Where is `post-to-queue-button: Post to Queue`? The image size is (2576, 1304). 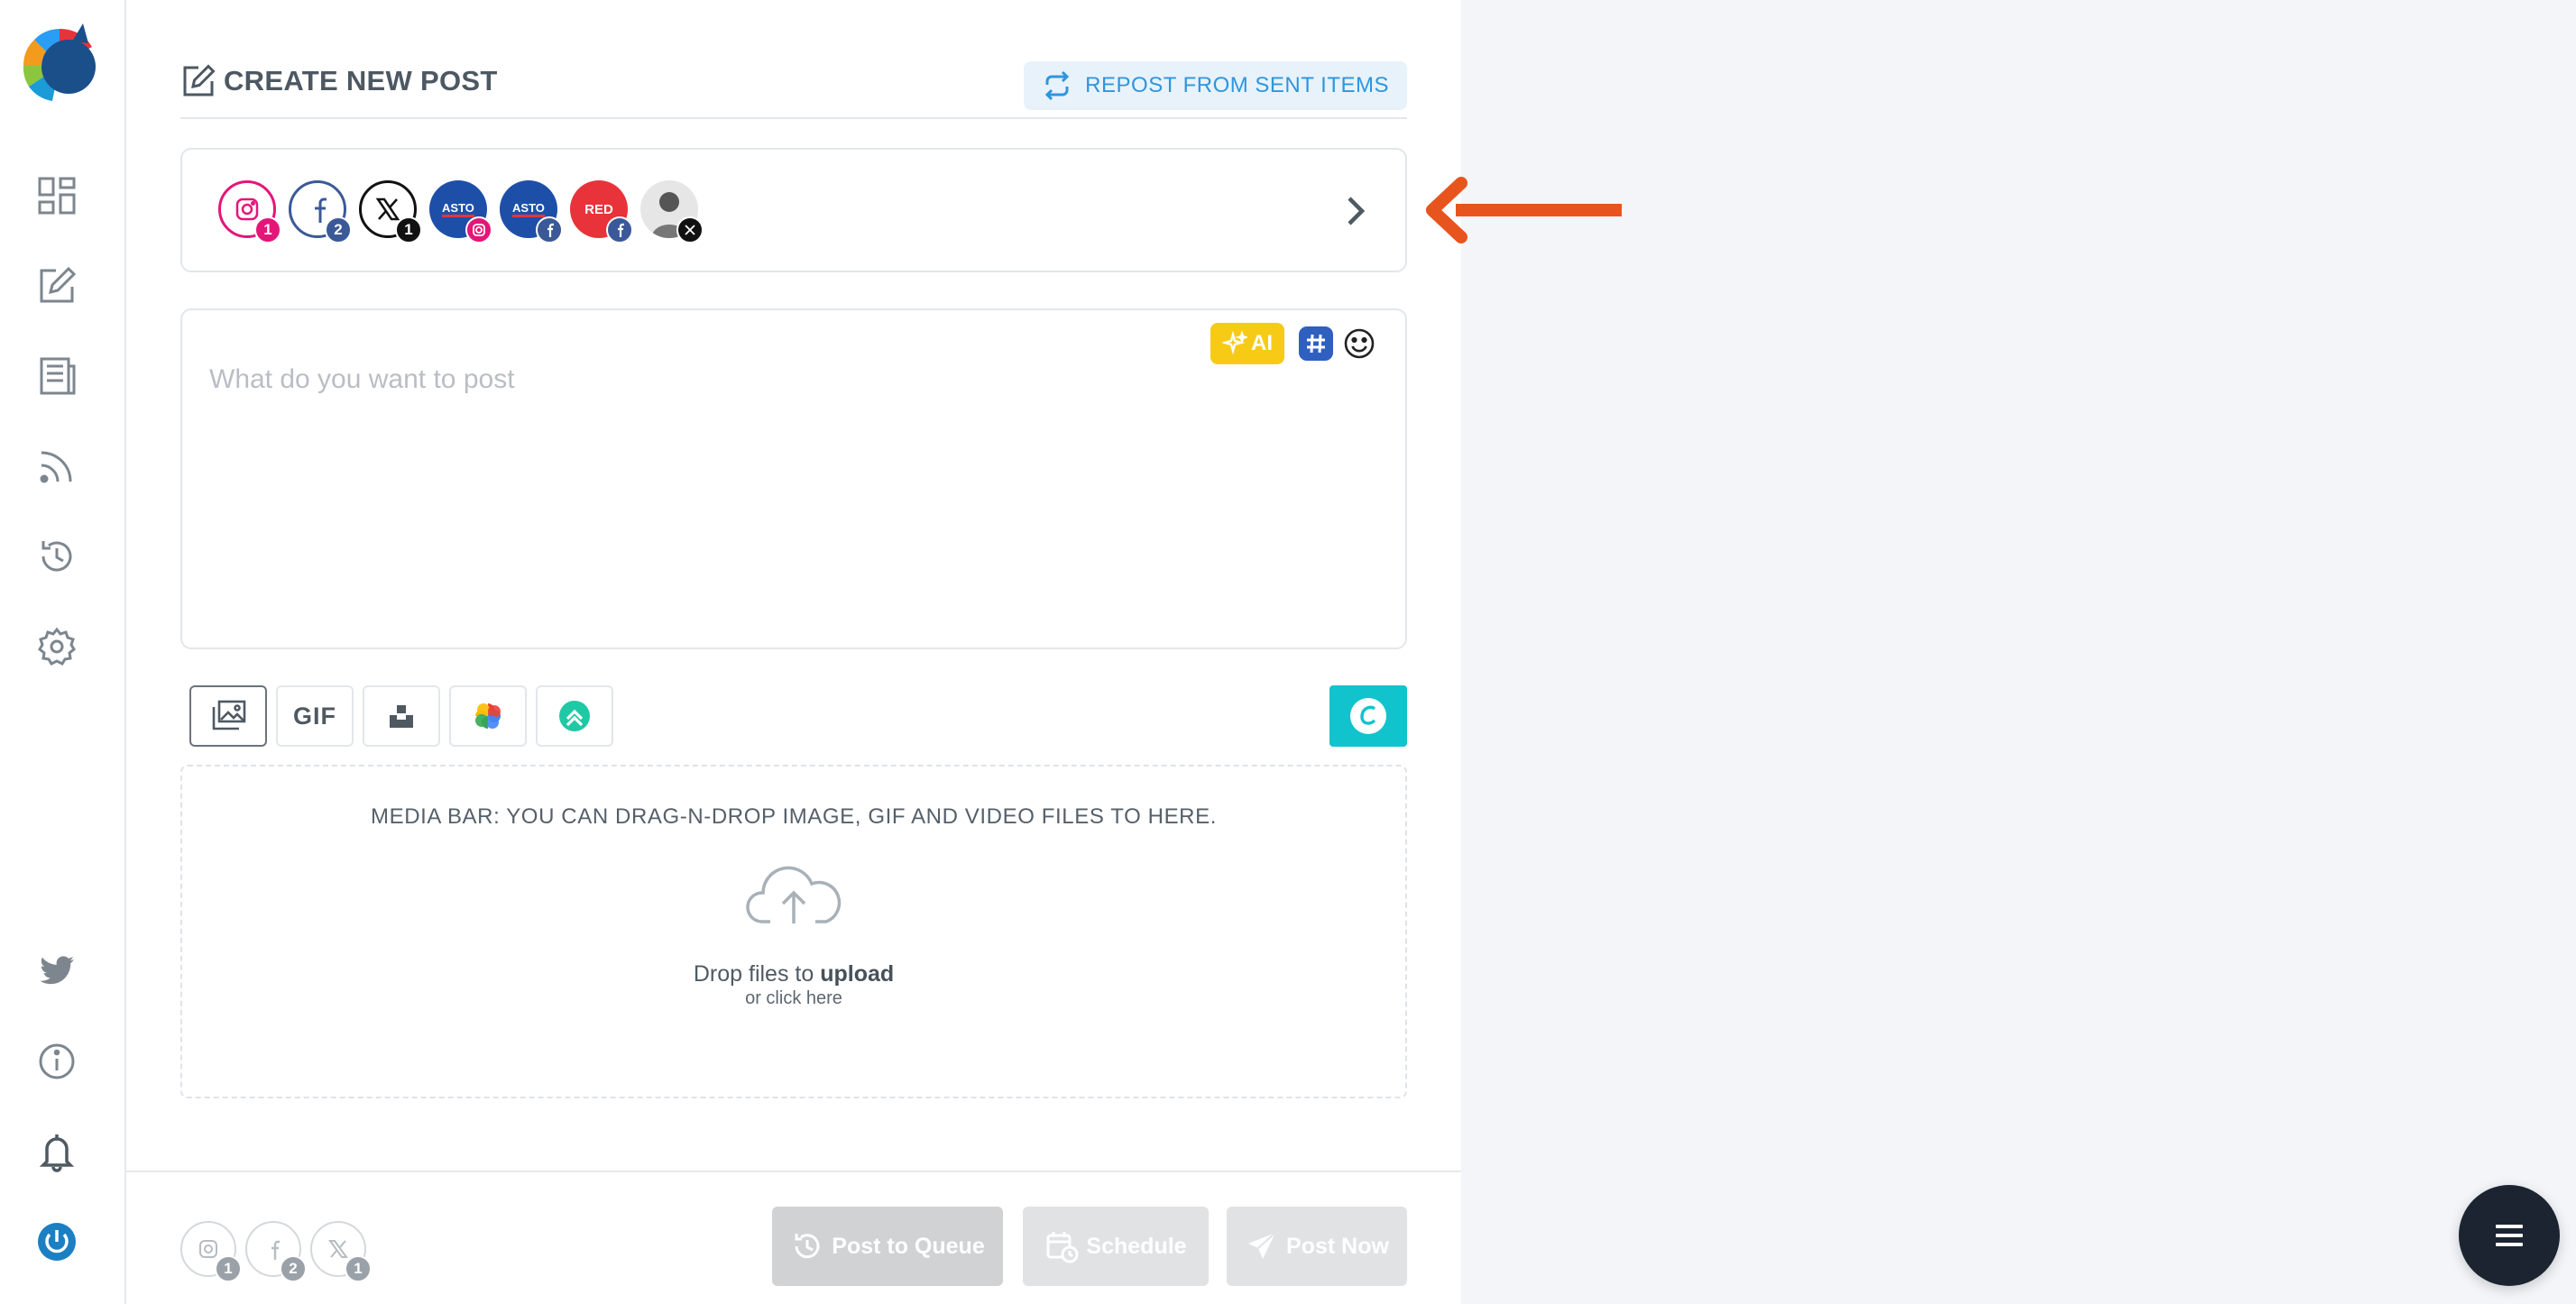
post-to-queue-button: Post to Queue is located at coordinates (887, 1246).